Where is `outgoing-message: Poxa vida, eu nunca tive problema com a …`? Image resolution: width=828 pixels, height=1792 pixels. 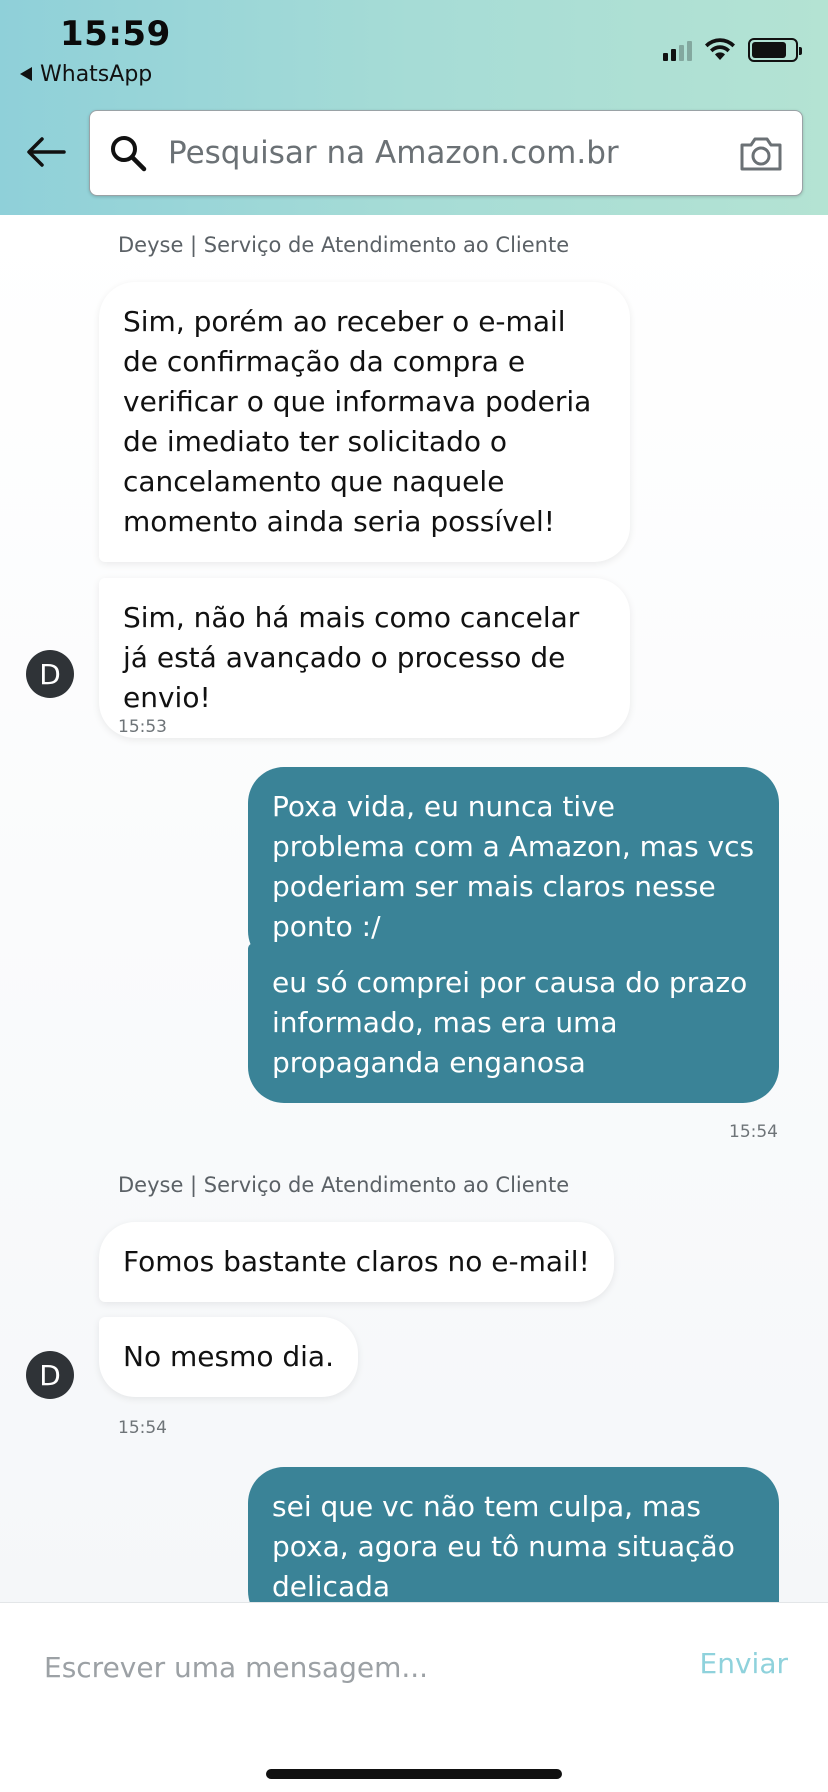 outgoing-message: Poxa vida, eu nunca tive problema com a … is located at coordinates (513, 867).